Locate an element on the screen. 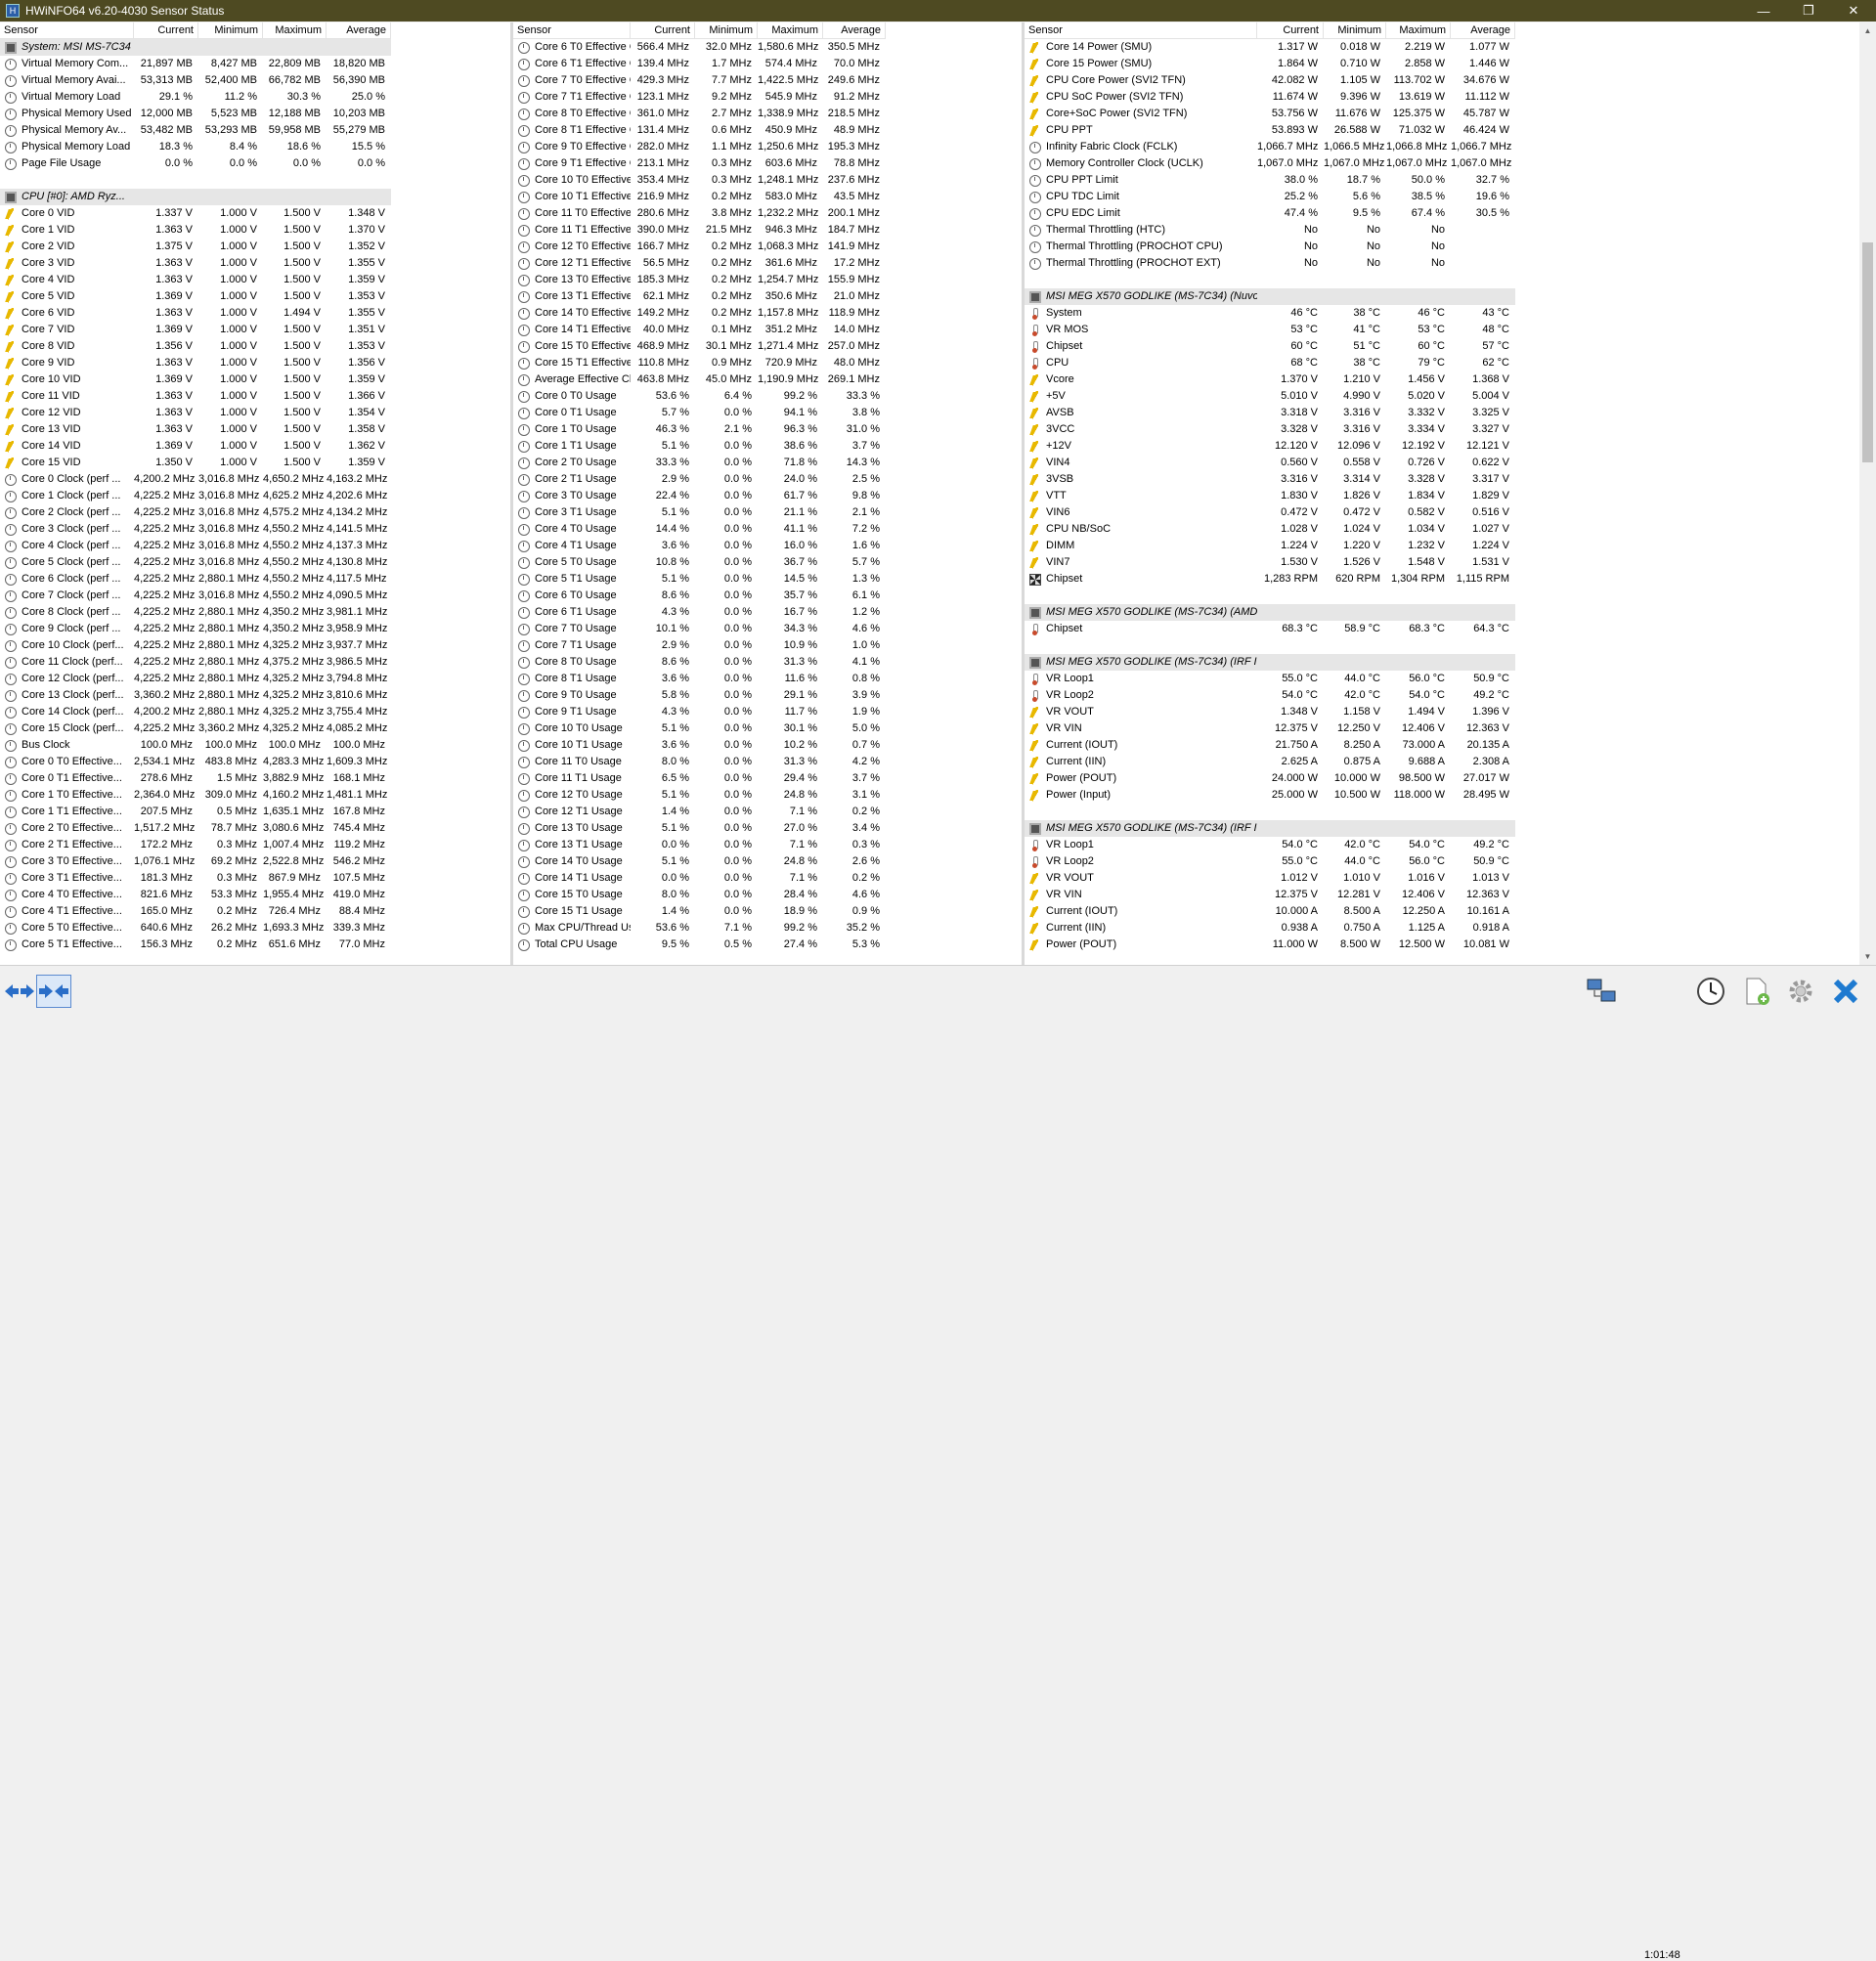  scroll-thumb is located at coordinates (1867, 352).